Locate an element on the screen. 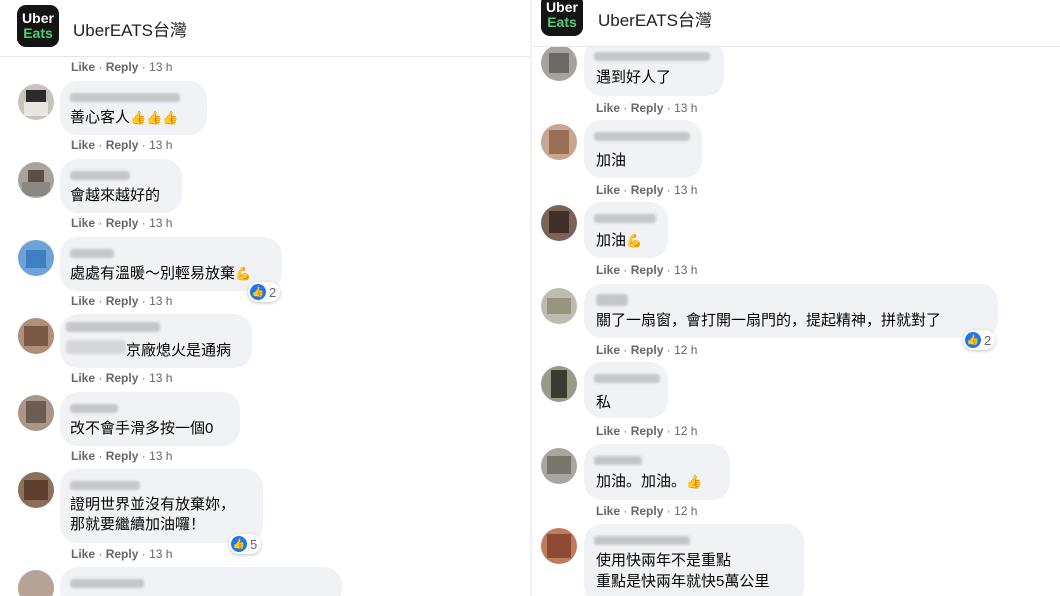  comment-text: 加油。加油。 is located at coordinates (641, 481).